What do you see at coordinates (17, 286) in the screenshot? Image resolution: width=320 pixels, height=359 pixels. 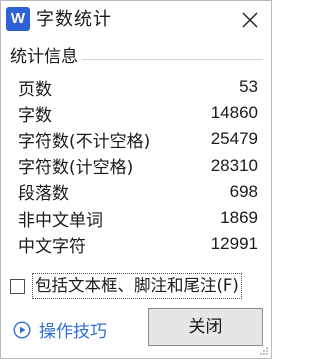 I see `include-textboxes-checkbox` at bounding box center [17, 286].